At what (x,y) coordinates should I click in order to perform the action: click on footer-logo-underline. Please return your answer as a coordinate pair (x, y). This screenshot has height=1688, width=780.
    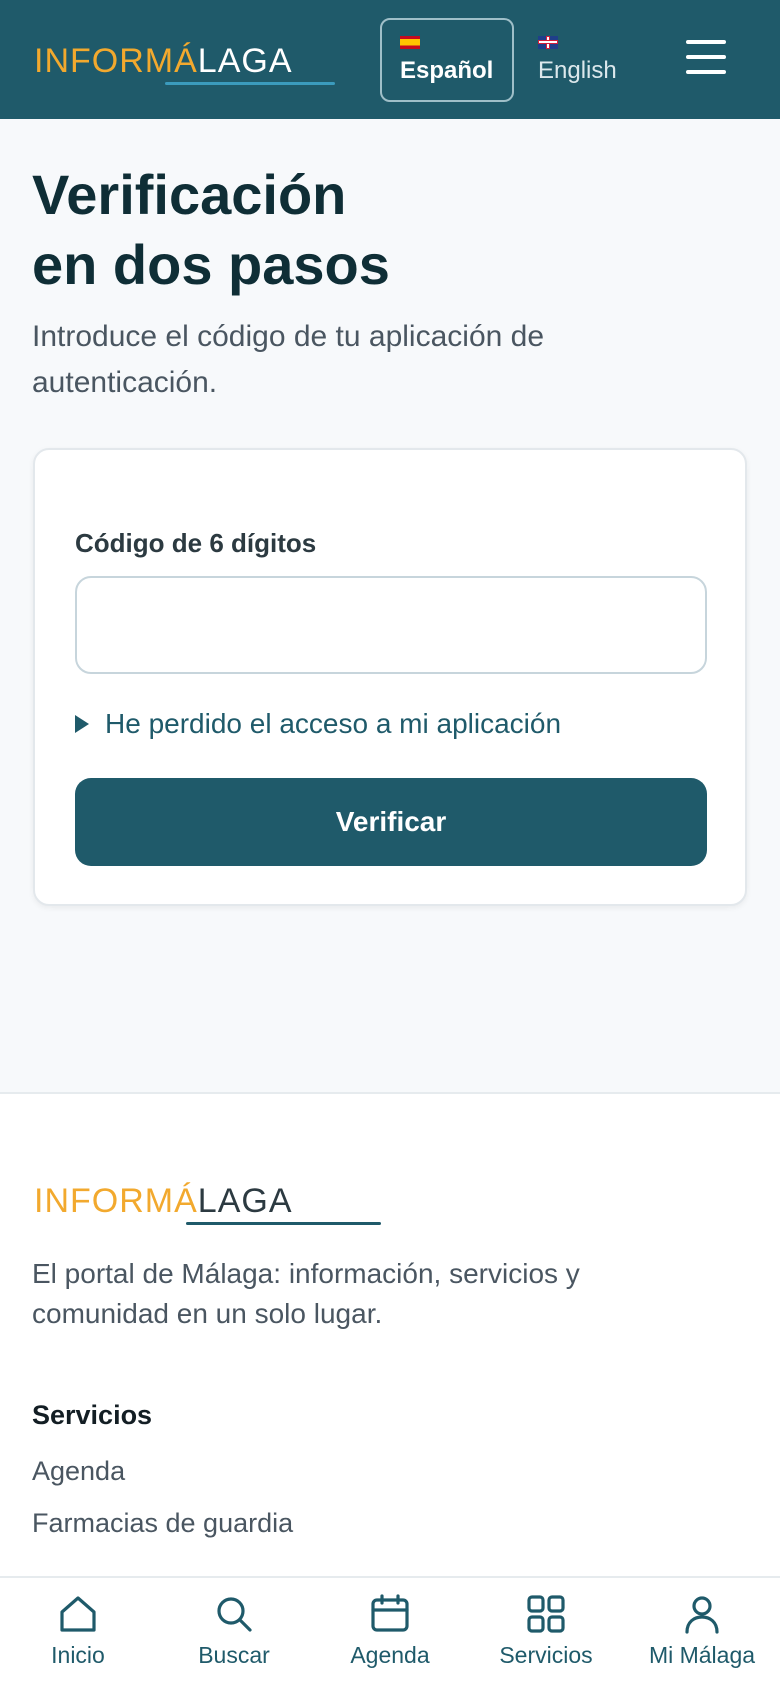
    Looking at the image, I should click on (283, 1223).